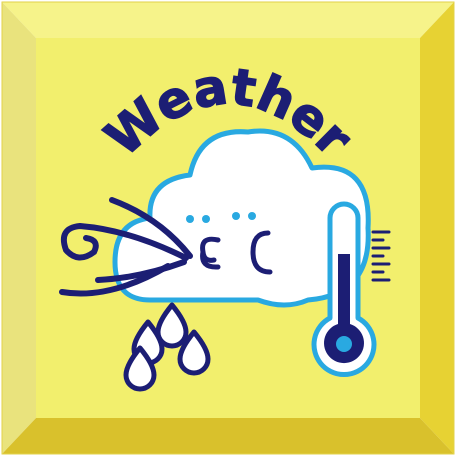 This screenshot has height=456, width=456. I want to click on bevel-bottom, so click(228, 436).